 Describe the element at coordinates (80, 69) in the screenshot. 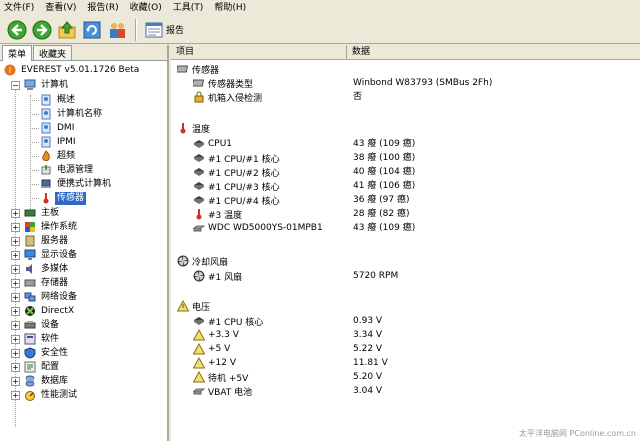

I see `tree-root-label: EVEREST v5.01.1726 Beta` at that location.